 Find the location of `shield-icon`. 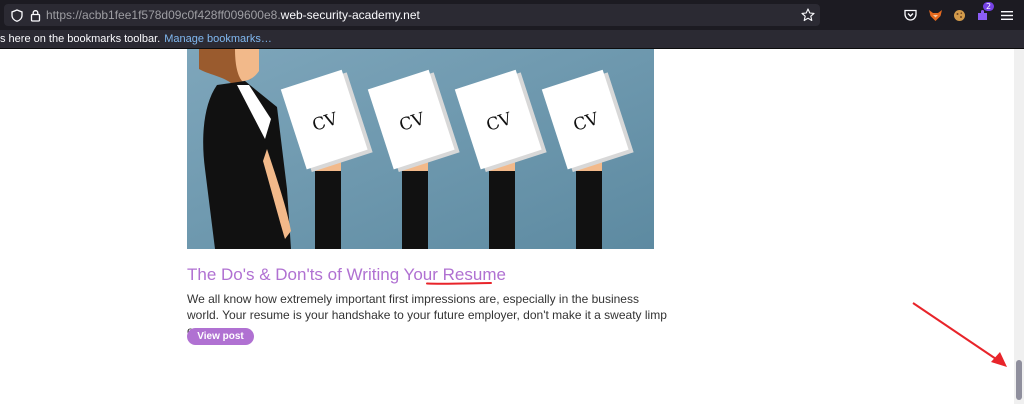

shield-icon is located at coordinates (17, 15).